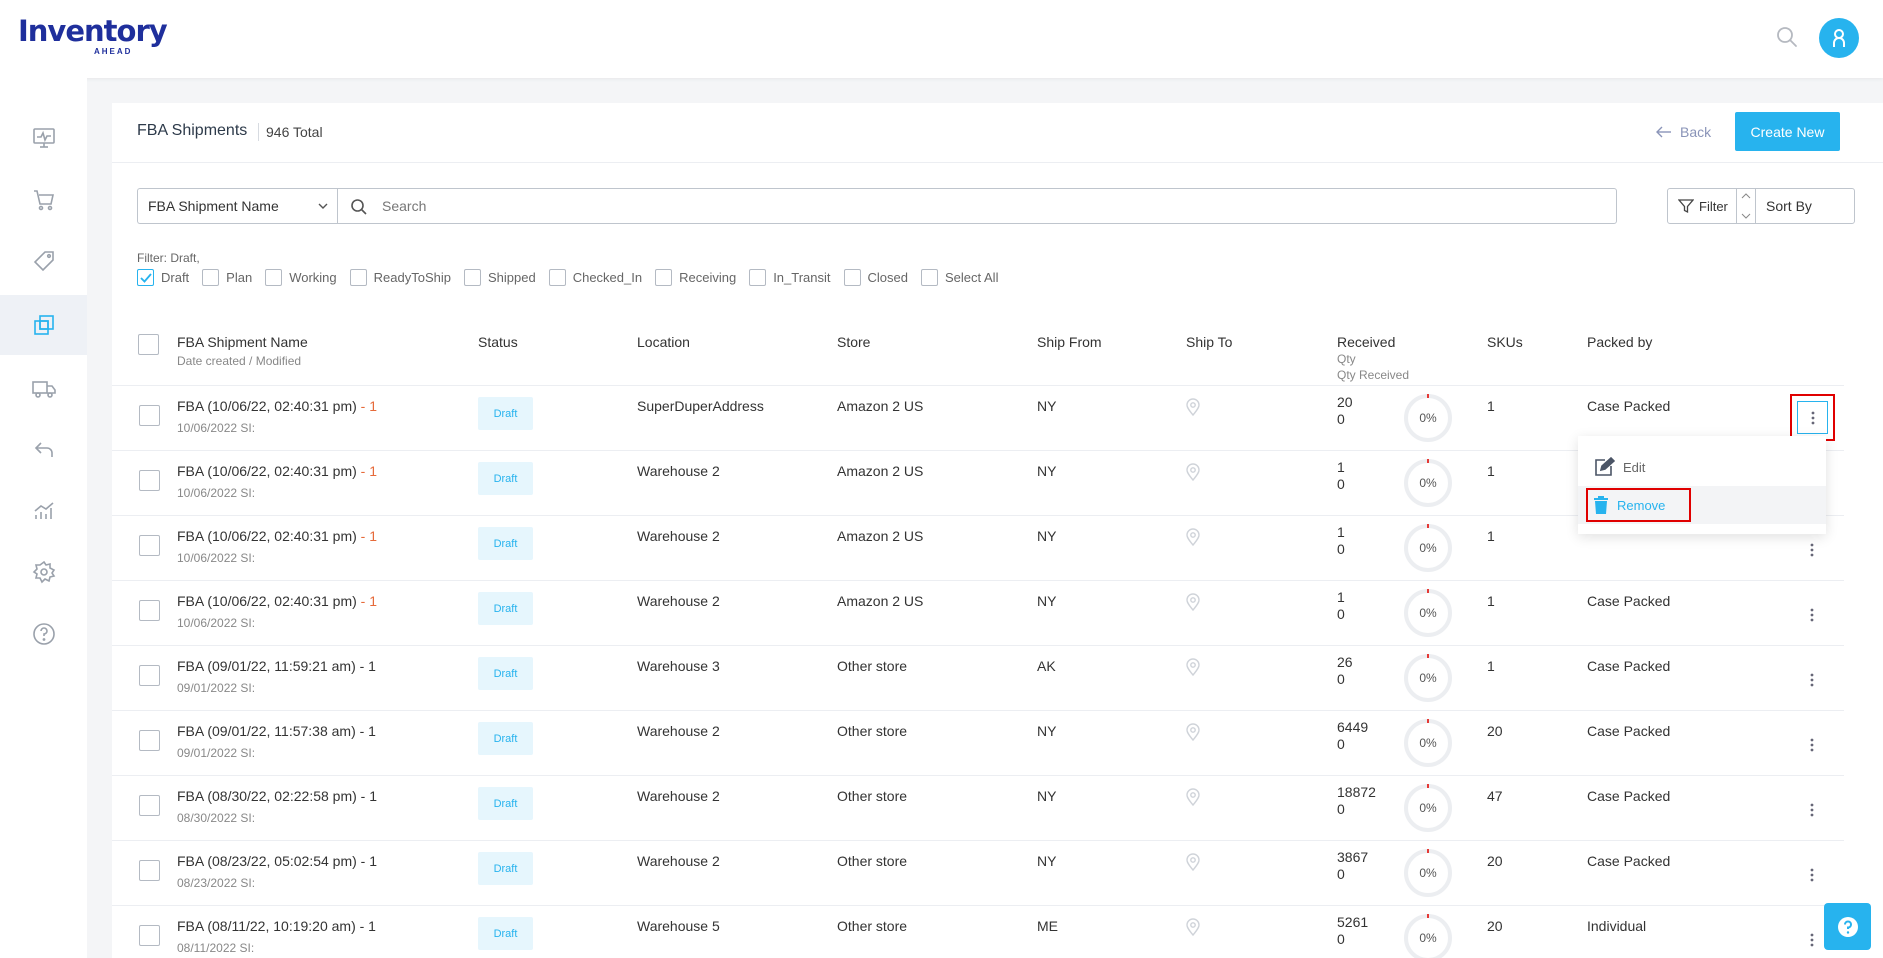 The width and height of the screenshot is (1883, 958). I want to click on sidebar-item-settings, so click(43, 572).